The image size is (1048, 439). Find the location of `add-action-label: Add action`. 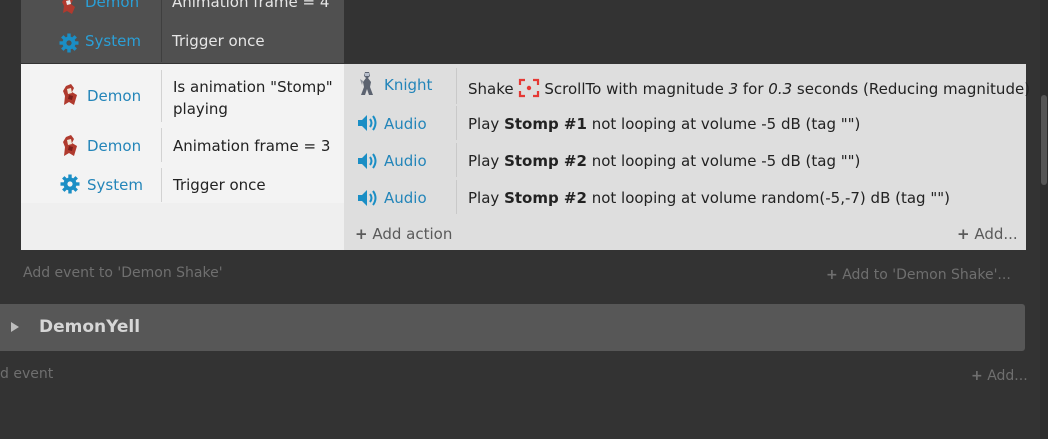

add-action-label: Add action is located at coordinates (412, 234).